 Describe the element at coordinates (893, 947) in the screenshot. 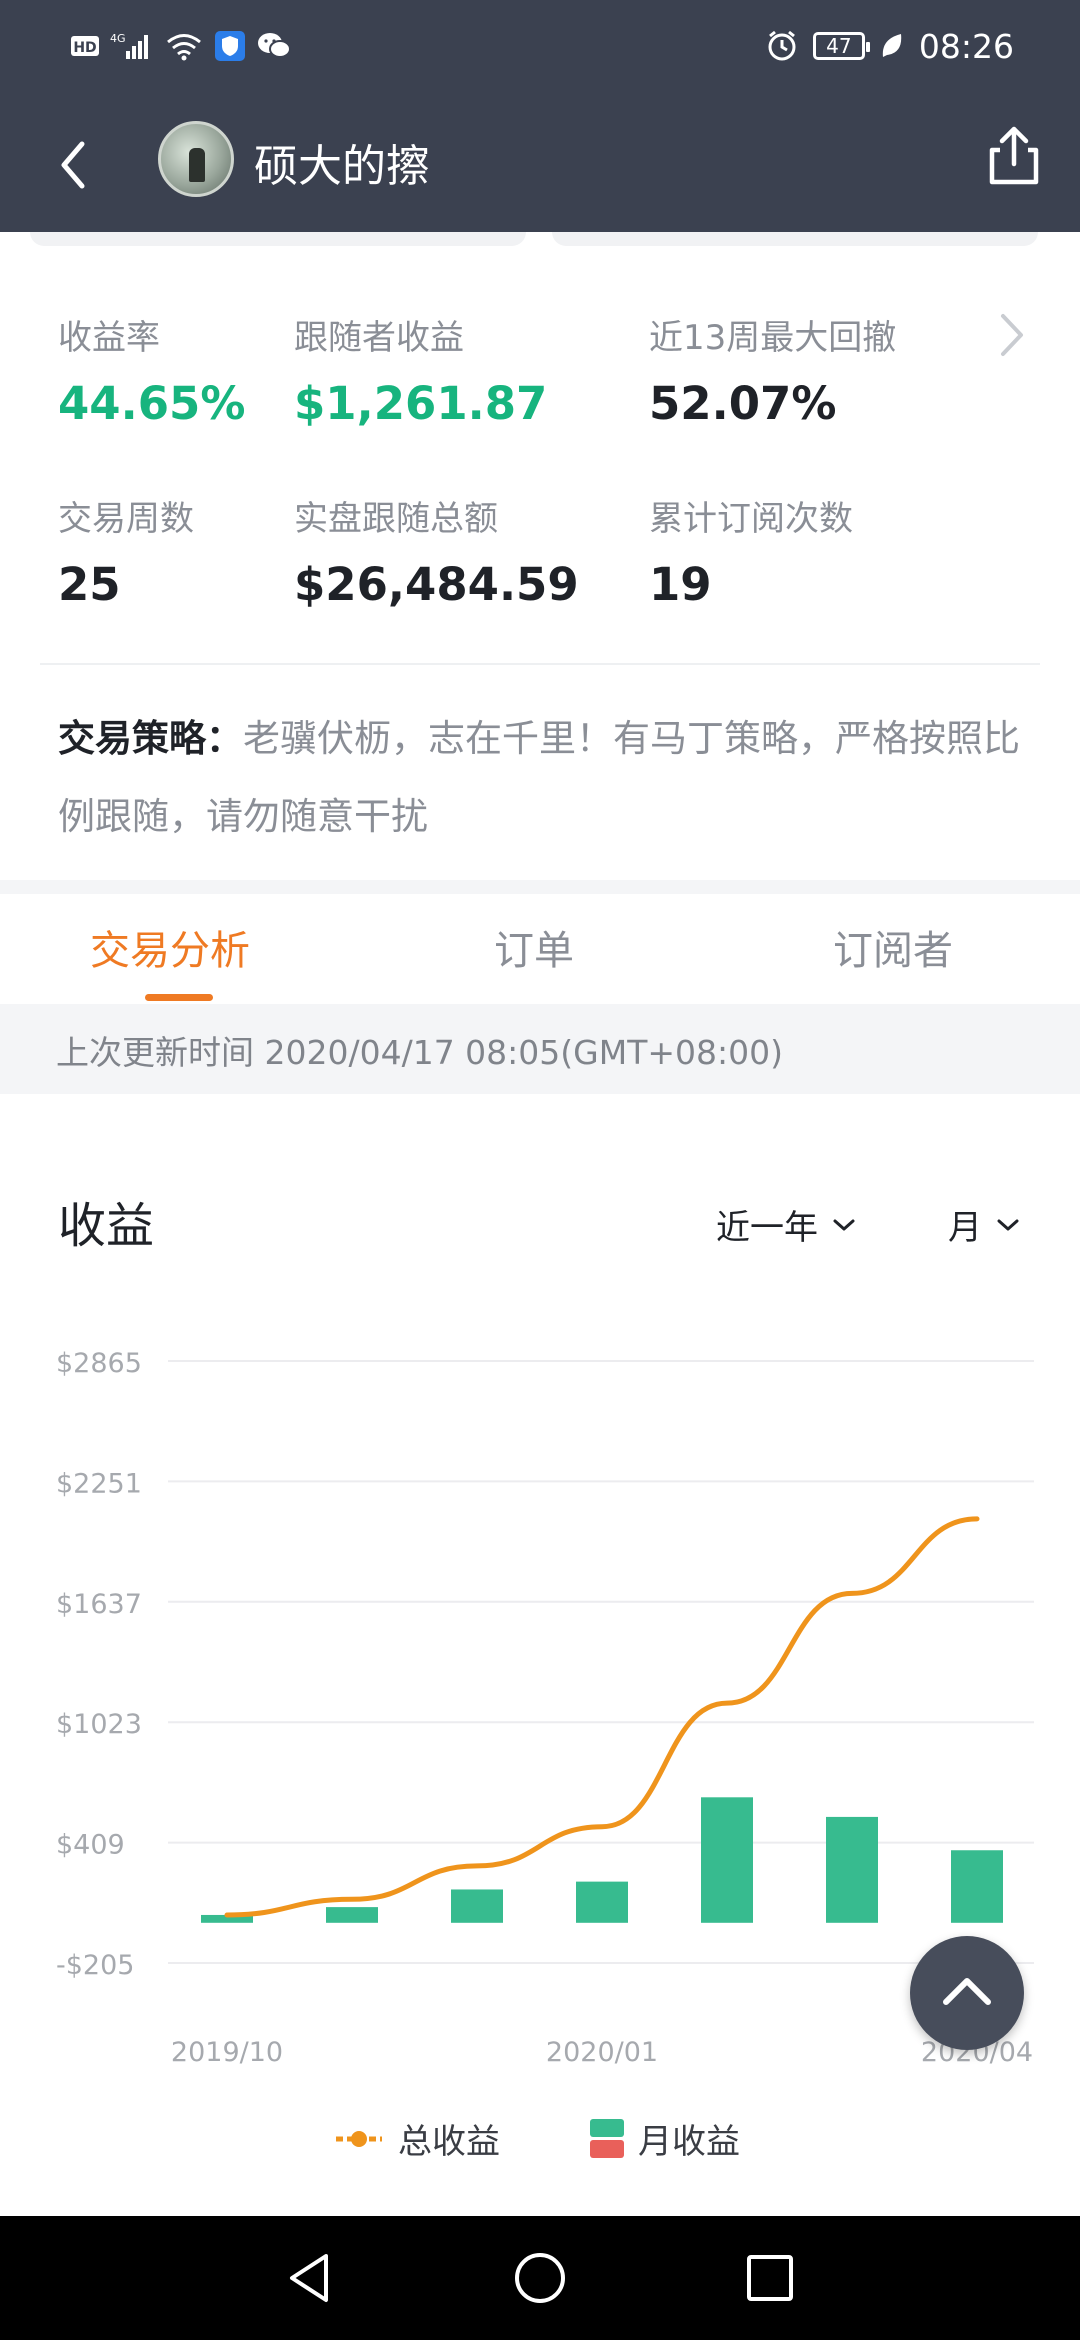

I see `tab-subscribers: 订阅者` at that location.